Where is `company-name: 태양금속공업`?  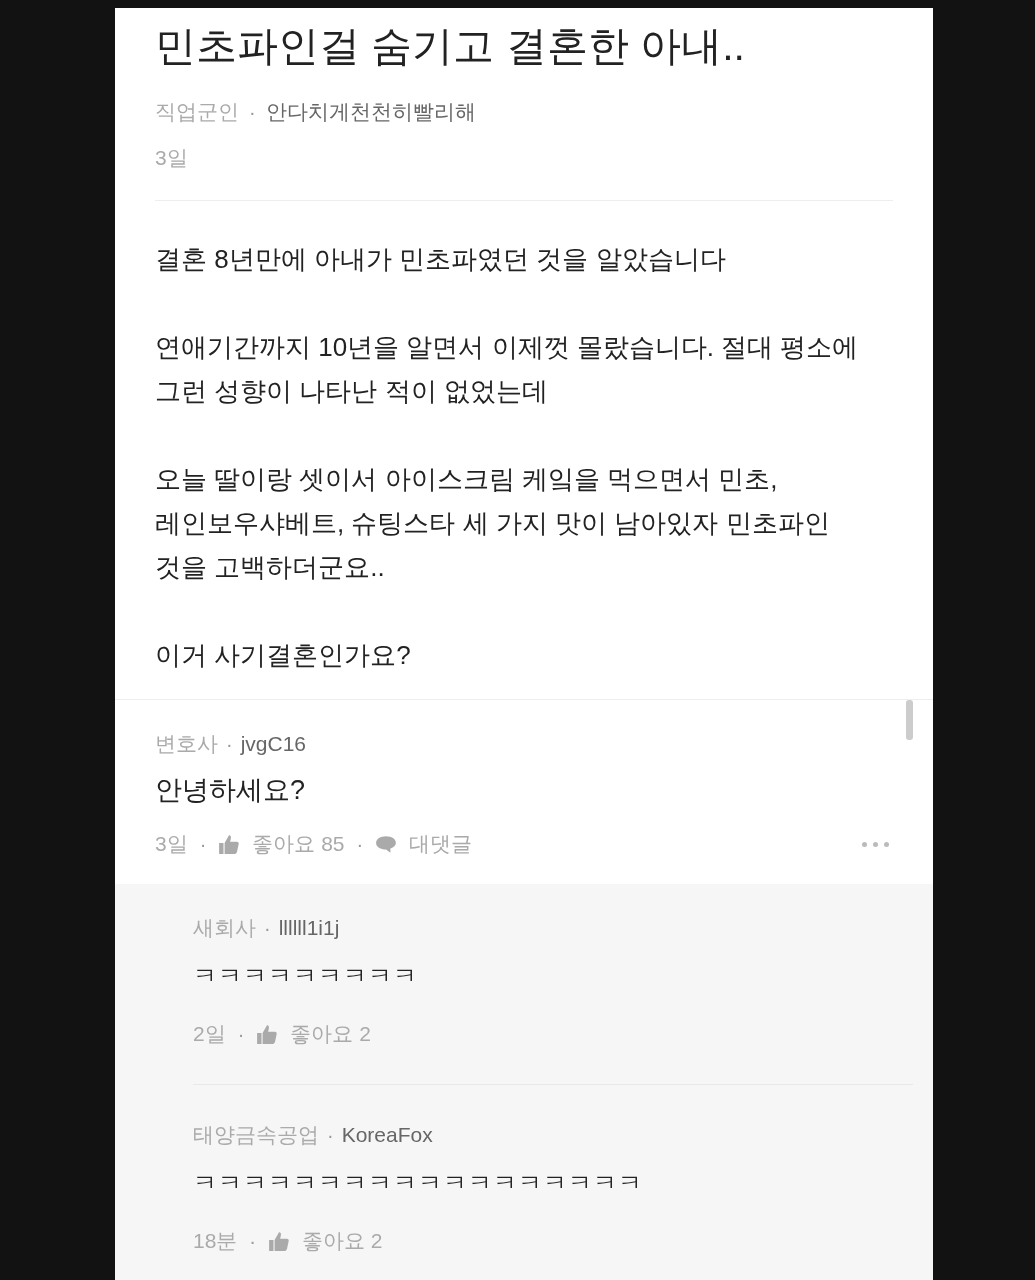
company-name: 태양금속공업 is located at coordinates (256, 1135).